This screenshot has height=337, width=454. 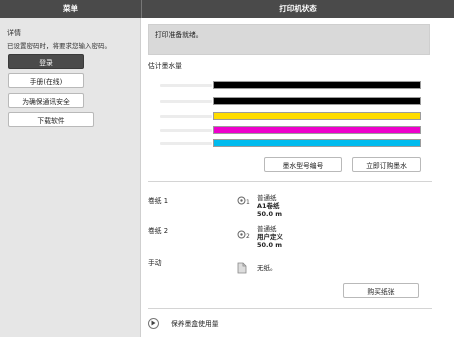 What do you see at coordinates (248, 236) in the screenshot?
I see `svg-text: 2` at bounding box center [248, 236].